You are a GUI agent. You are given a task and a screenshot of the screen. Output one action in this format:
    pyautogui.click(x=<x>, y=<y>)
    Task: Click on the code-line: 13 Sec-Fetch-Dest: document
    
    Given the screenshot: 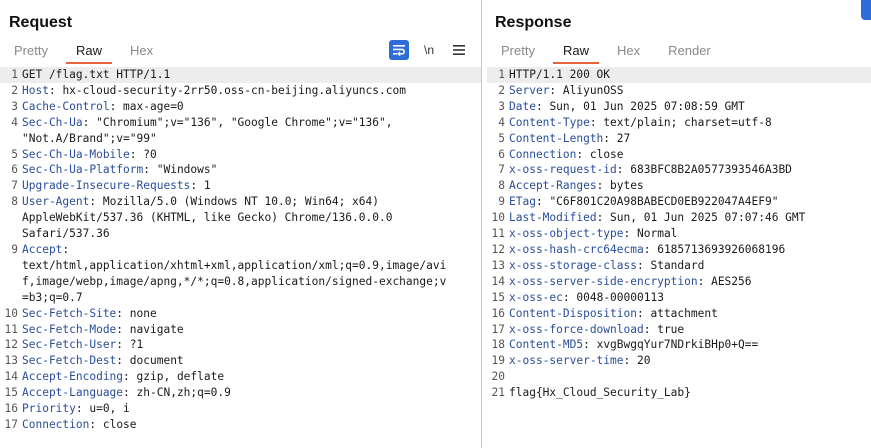 What is the action you would take?
    pyautogui.click(x=240, y=361)
    